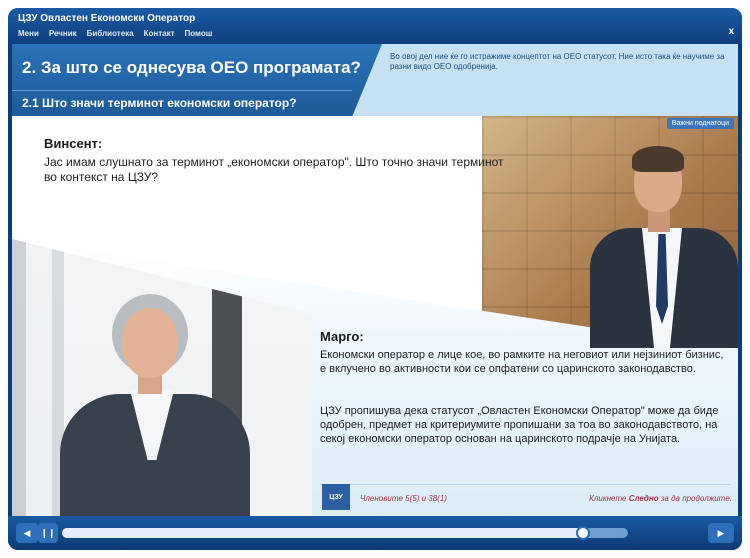 The width and height of the screenshot is (750, 558). Describe the element at coordinates (731, 31) in the screenshot. I see `close-icon: x` at that location.